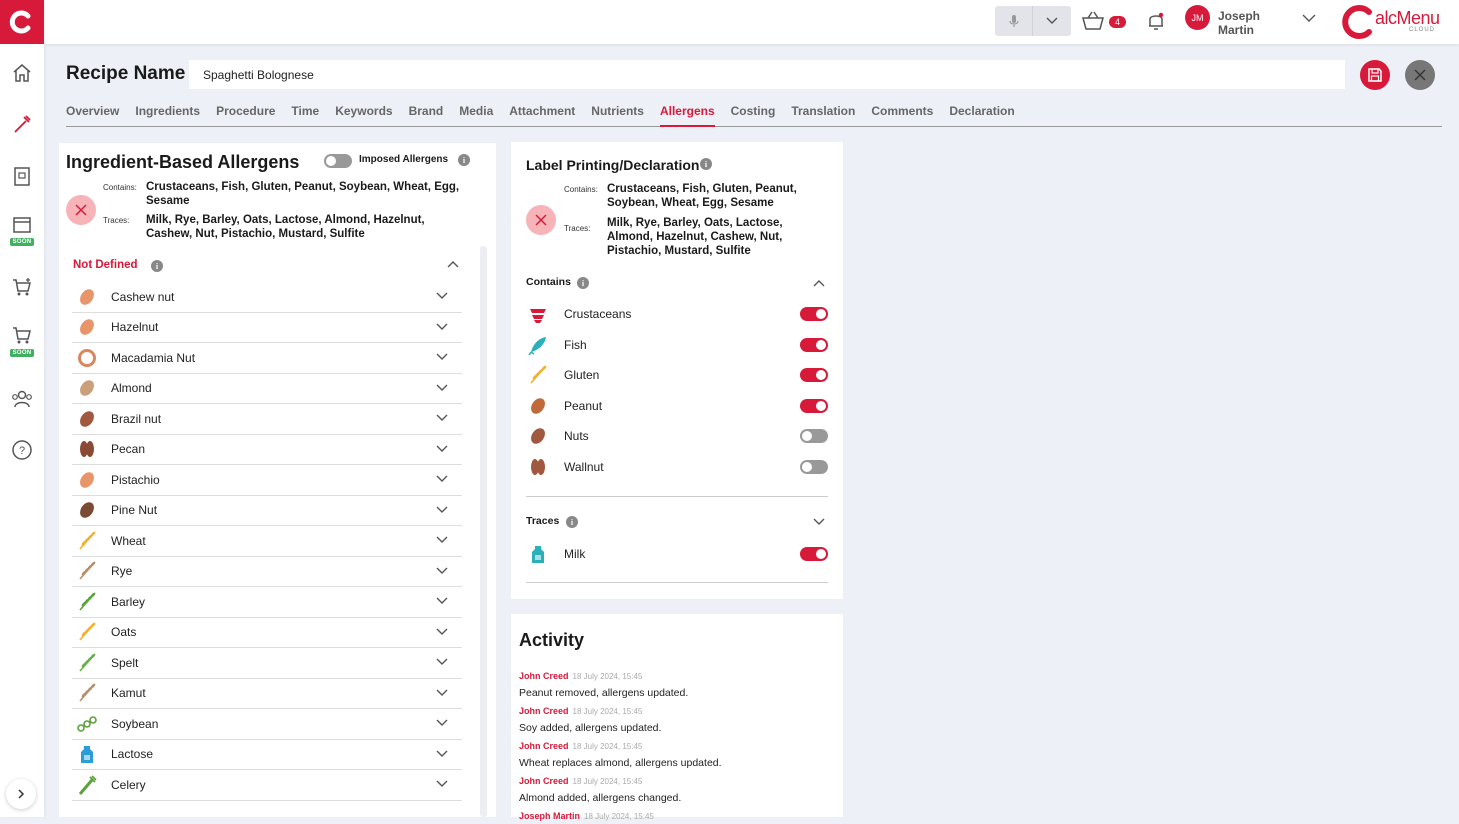  What do you see at coordinates (267, 572) in the screenshot?
I see `list-item: Rye` at bounding box center [267, 572].